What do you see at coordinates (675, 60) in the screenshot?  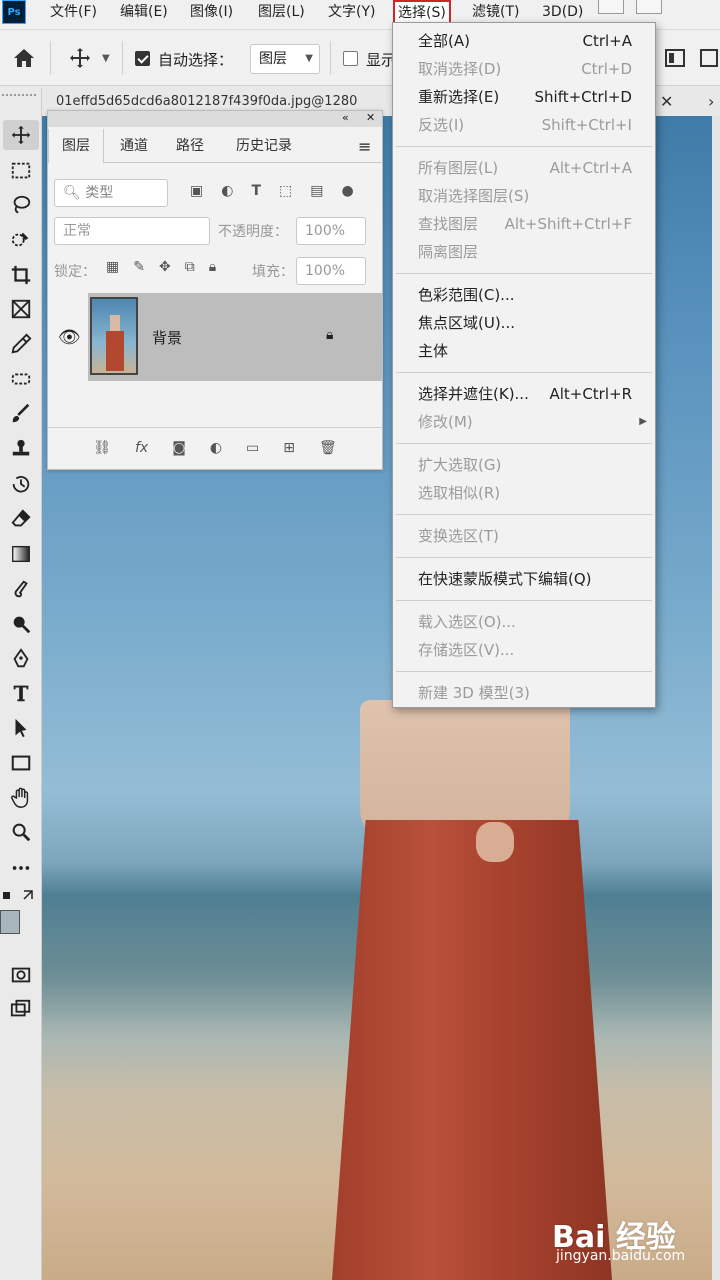 I see `align-icon` at bounding box center [675, 60].